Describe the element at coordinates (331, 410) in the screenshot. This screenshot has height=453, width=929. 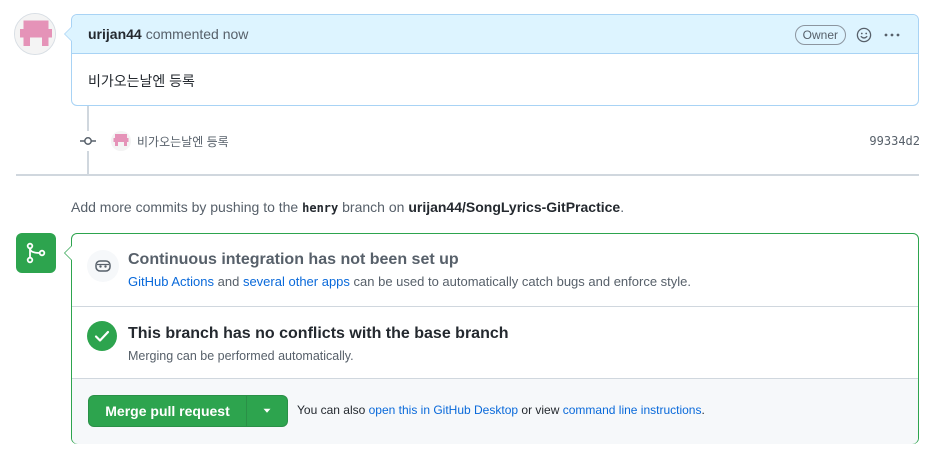
I see `actions-prefix: You can also` at that location.